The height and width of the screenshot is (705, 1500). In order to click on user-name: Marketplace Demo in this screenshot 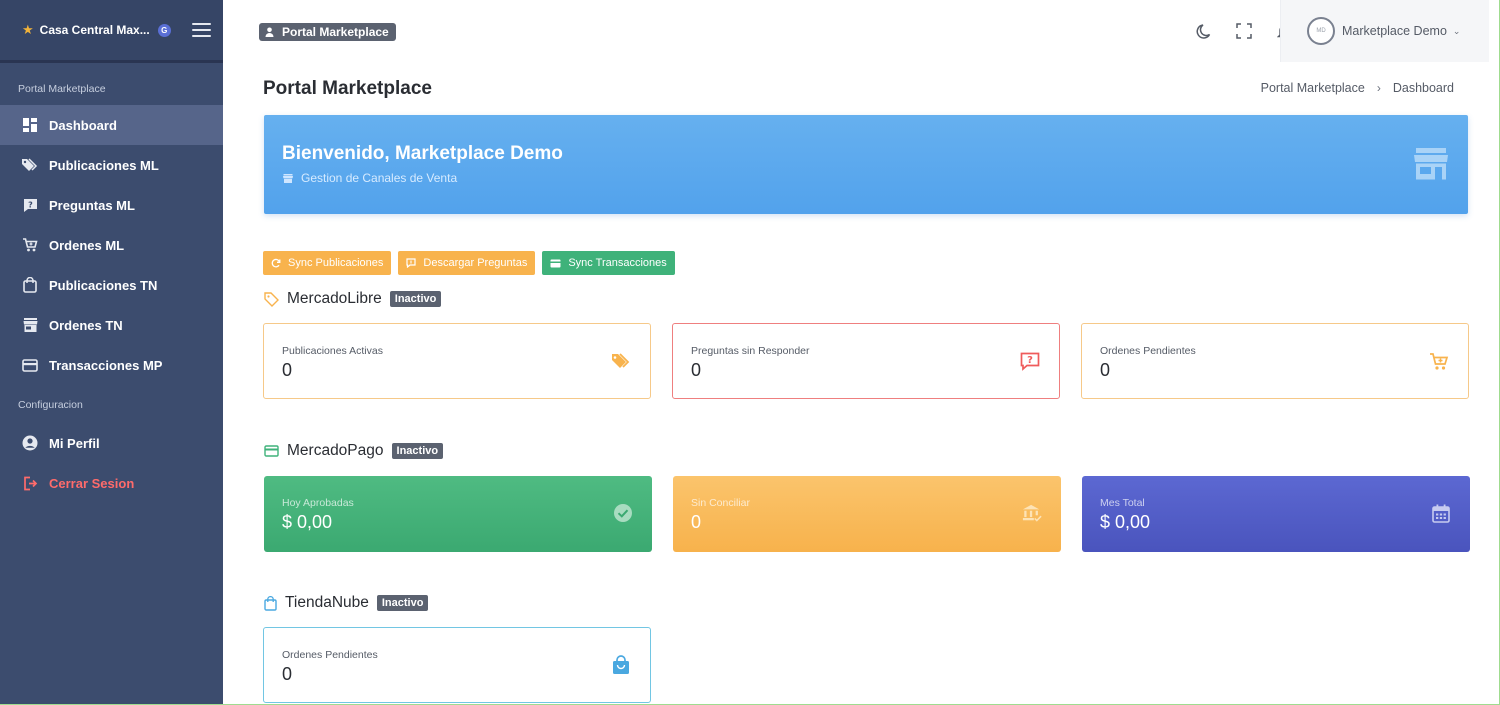, I will do `click(1394, 31)`.